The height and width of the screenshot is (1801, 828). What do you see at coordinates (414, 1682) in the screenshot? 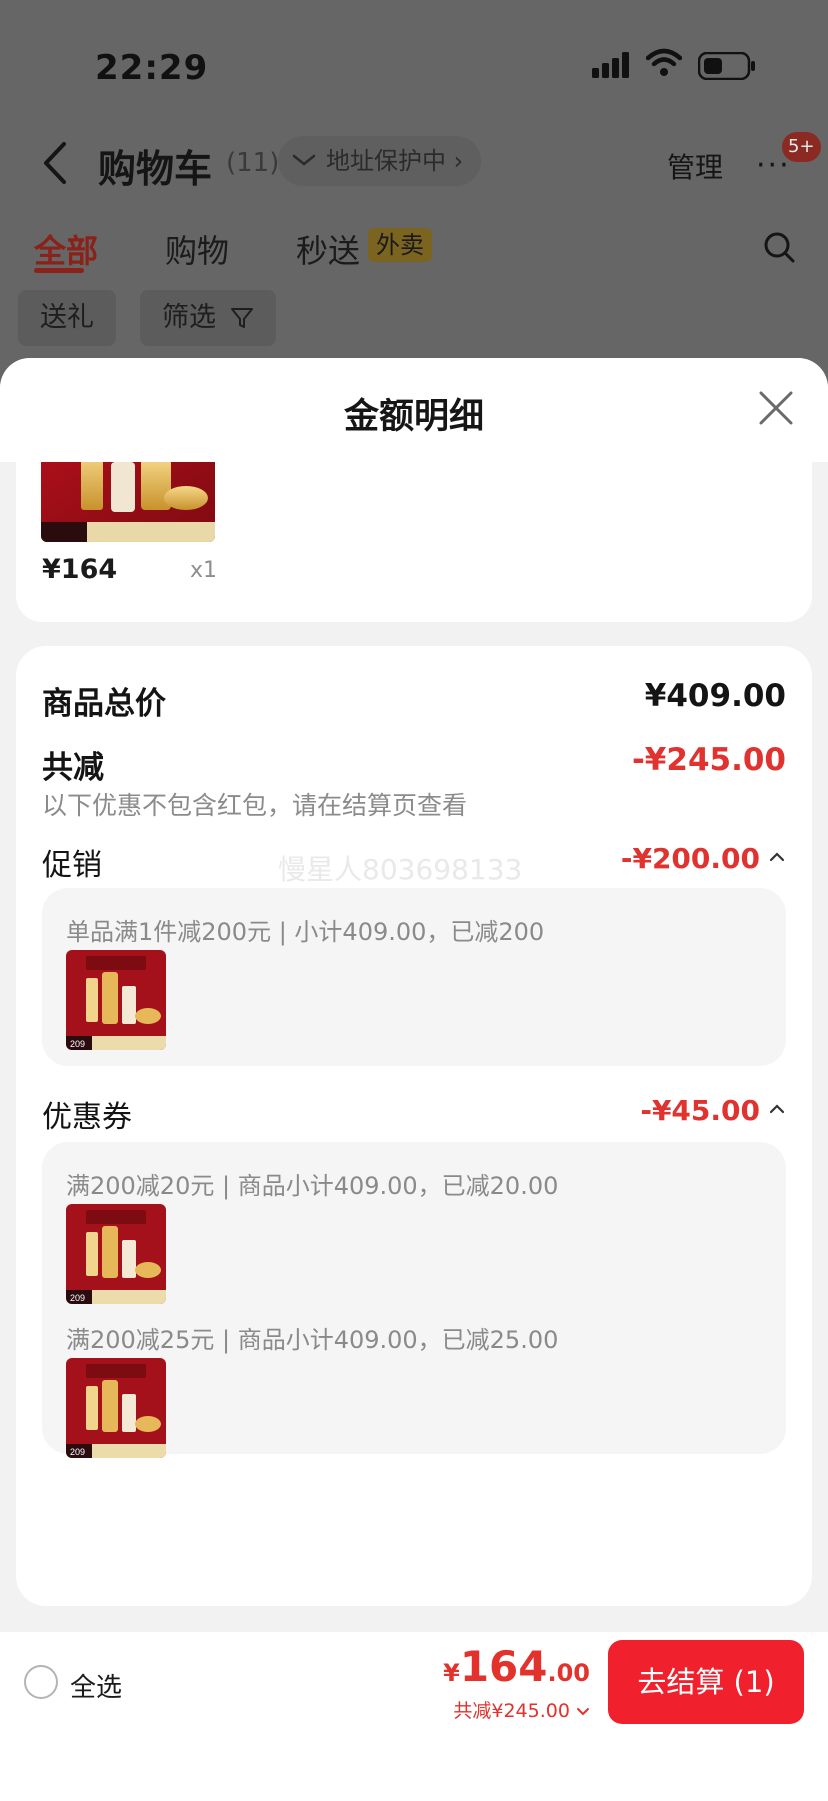
I see `checkout-bar: 全选 ¥164.00 共减¥245.00 去结算 (1)` at bounding box center [414, 1682].